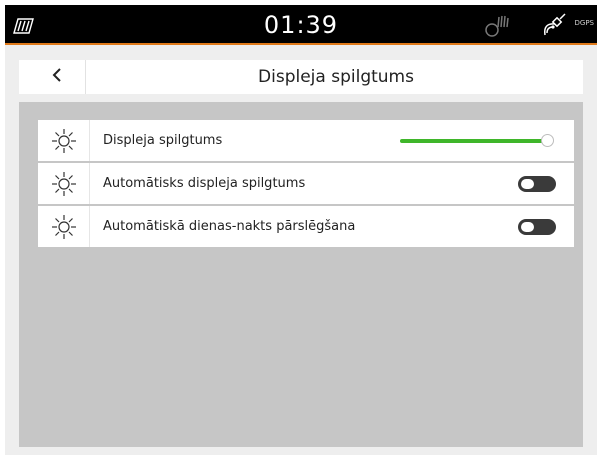 Image resolution: width=602 pixels, height=458 pixels. What do you see at coordinates (336, 77) in the screenshot?
I see `page-title: Displeja spilgtums` at bounding box center [336, 77].